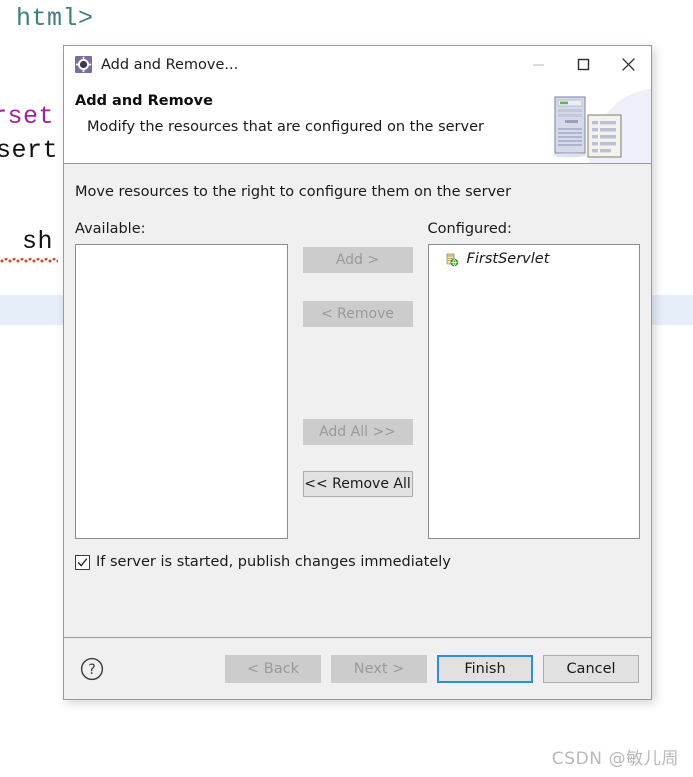  I want to click on close-button, so click(628, 64).